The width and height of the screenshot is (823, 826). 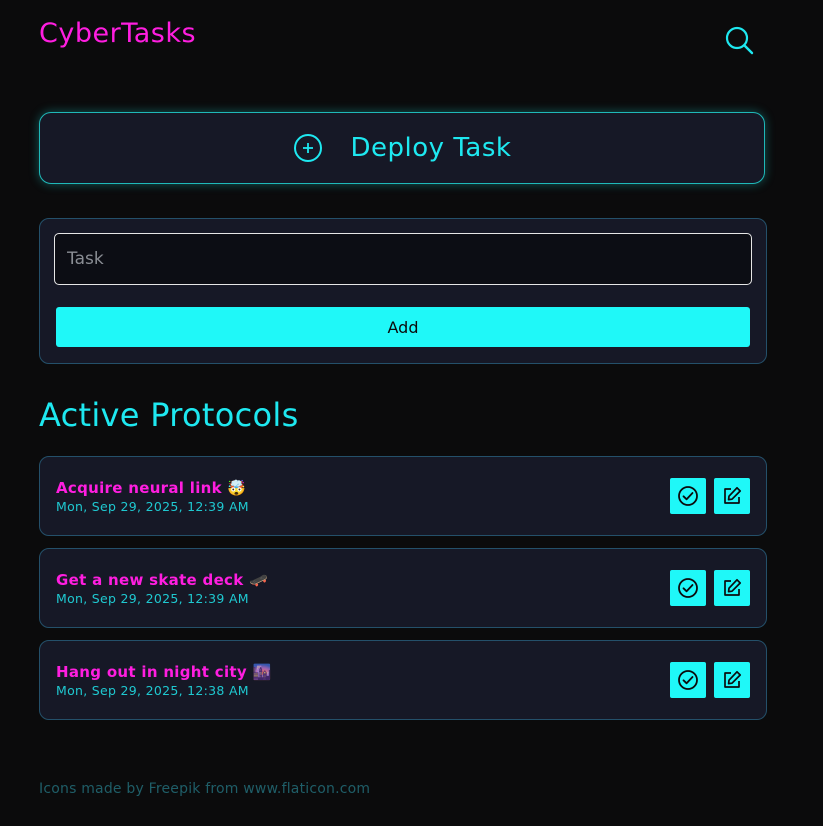 I want to click on task-title: Get a new skate deck 🛹, so click(x=162, y=580).